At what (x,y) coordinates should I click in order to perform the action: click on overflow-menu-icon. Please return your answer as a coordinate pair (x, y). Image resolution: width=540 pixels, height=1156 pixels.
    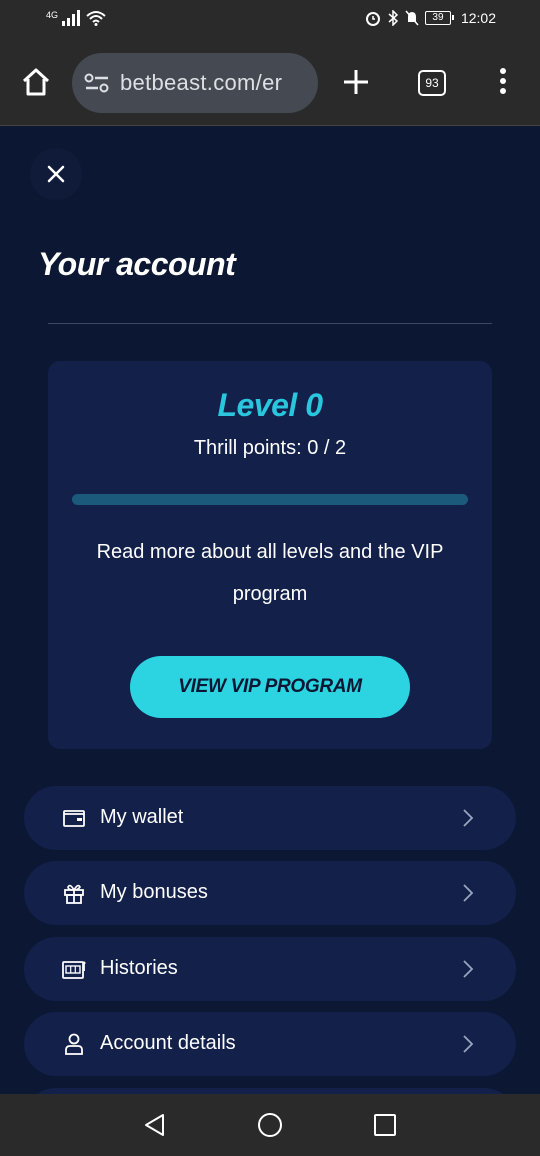
    Looking at the image, I should click on (503, 83).